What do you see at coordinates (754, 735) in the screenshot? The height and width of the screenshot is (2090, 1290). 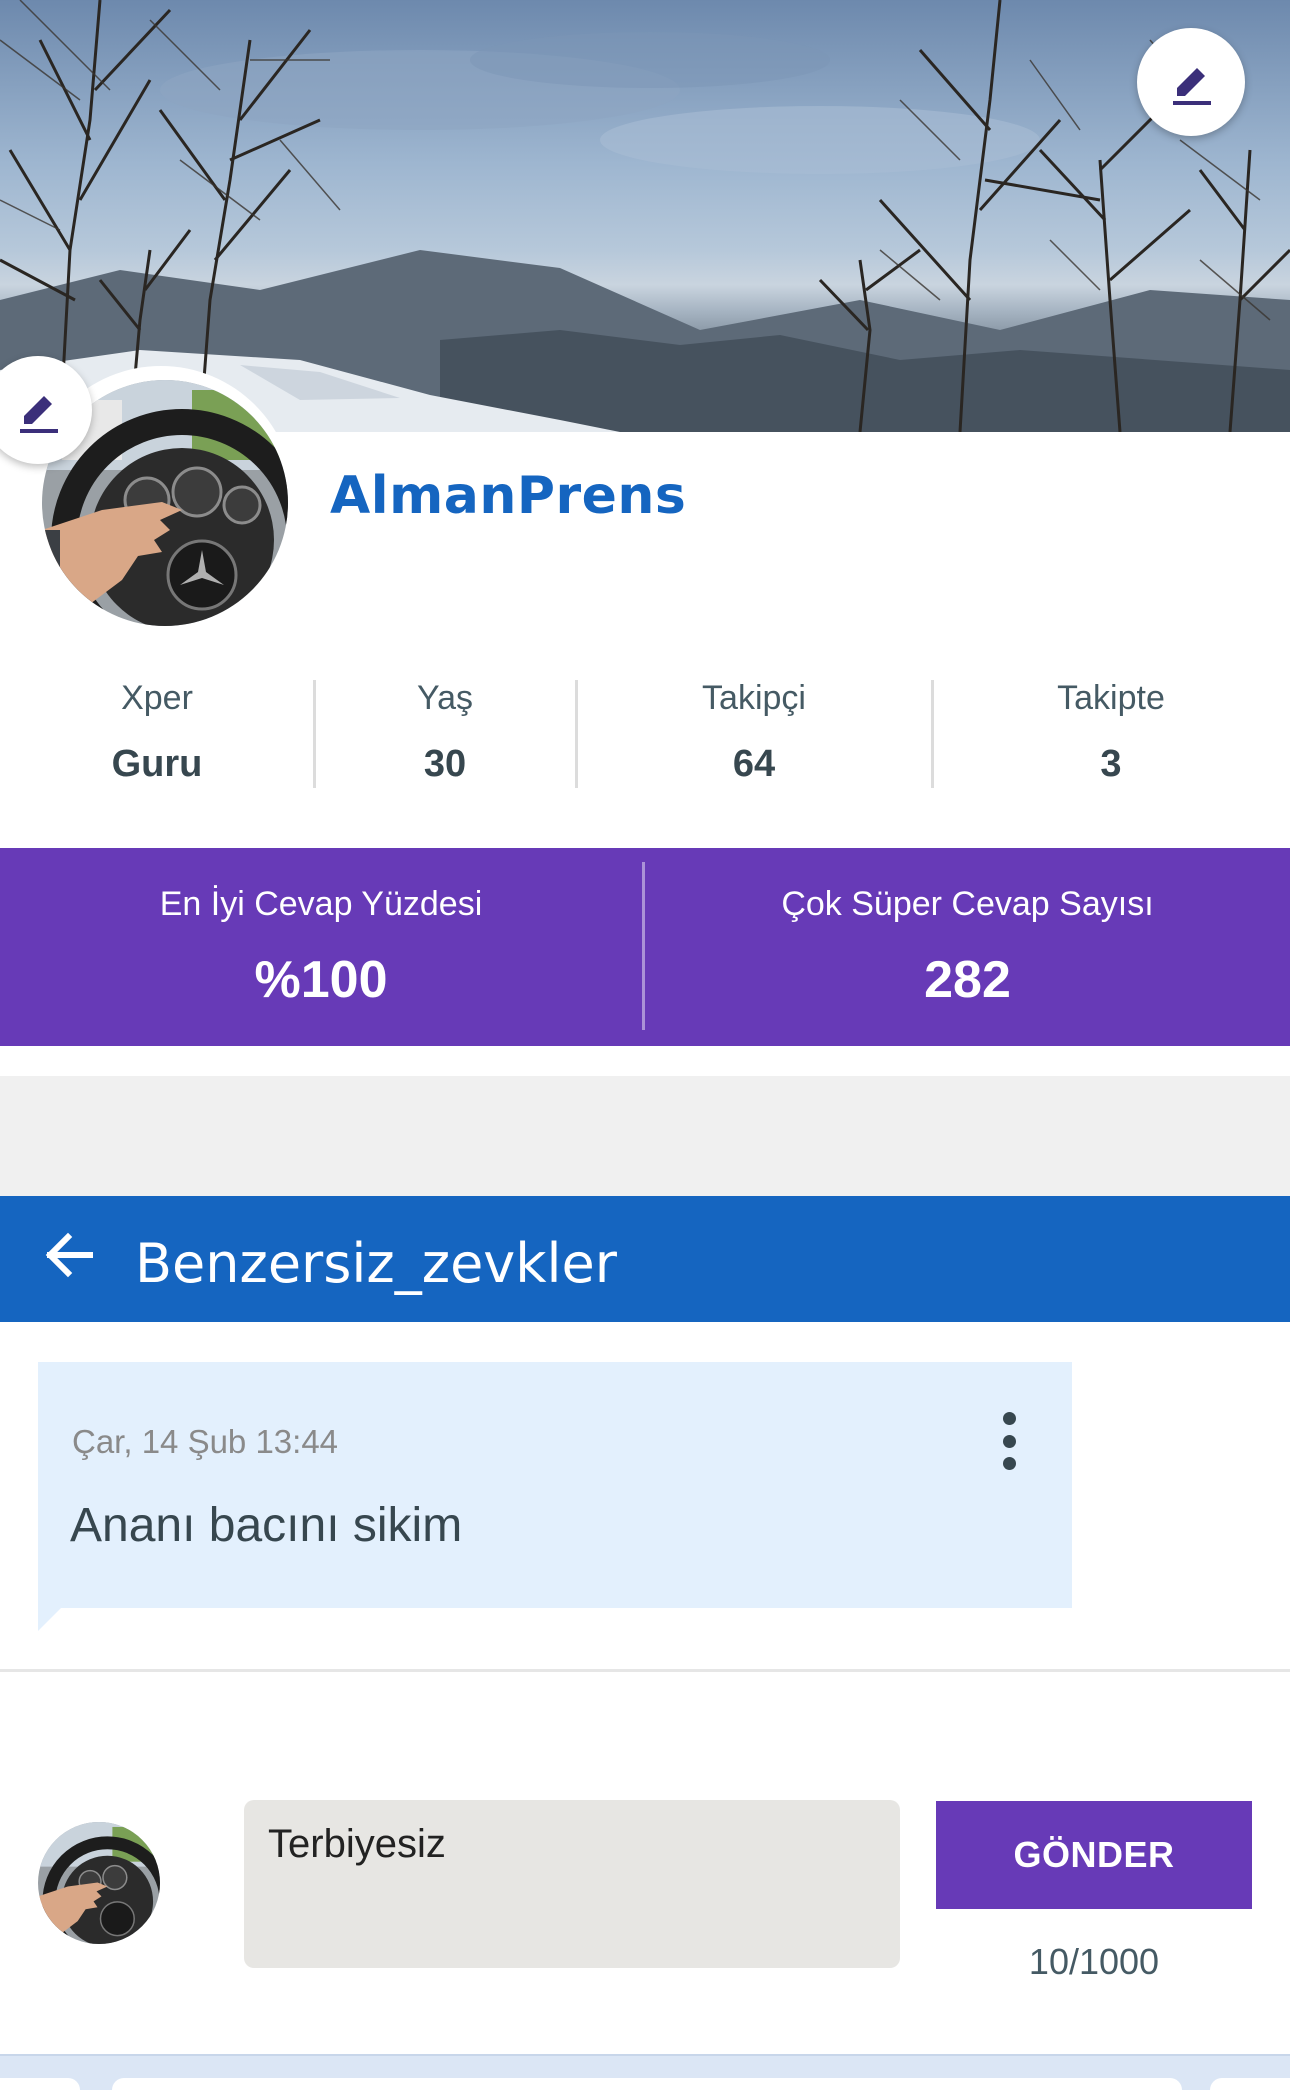 I see `stat-followers: Takipçi 64` at bounding box center [754, 735].